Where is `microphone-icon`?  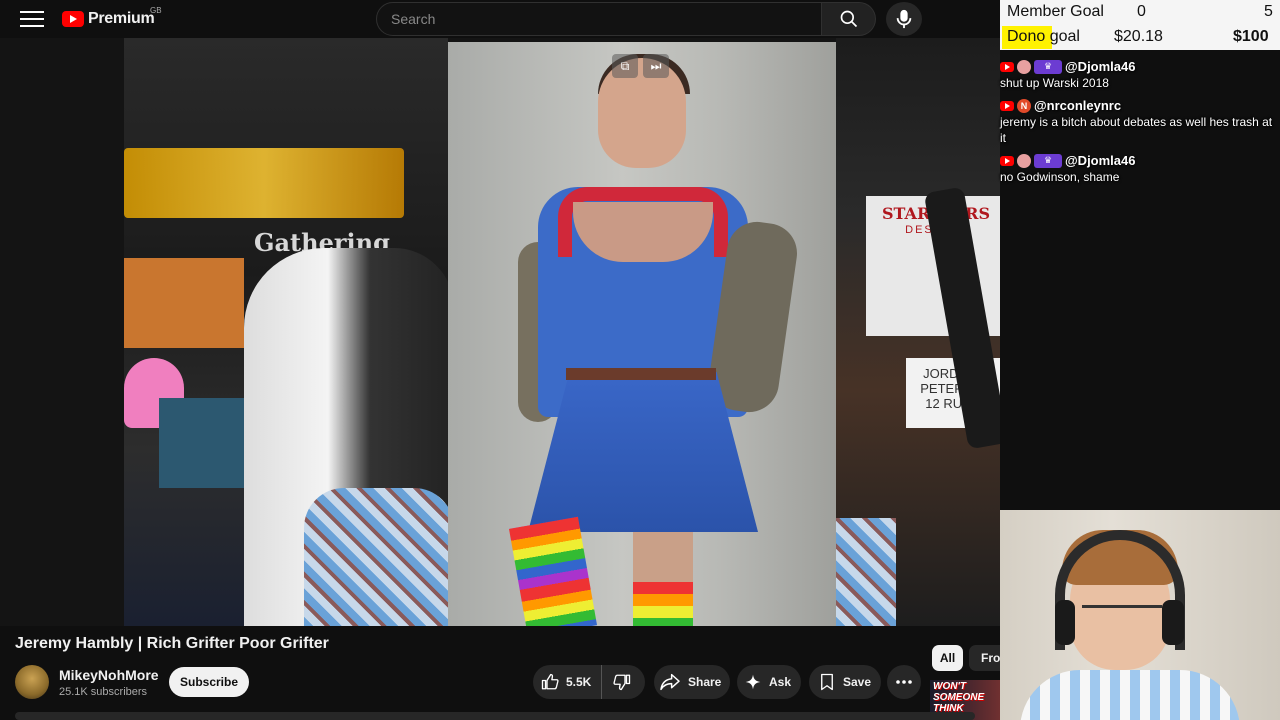
microphone-icon is located at coordinates (904, 19).